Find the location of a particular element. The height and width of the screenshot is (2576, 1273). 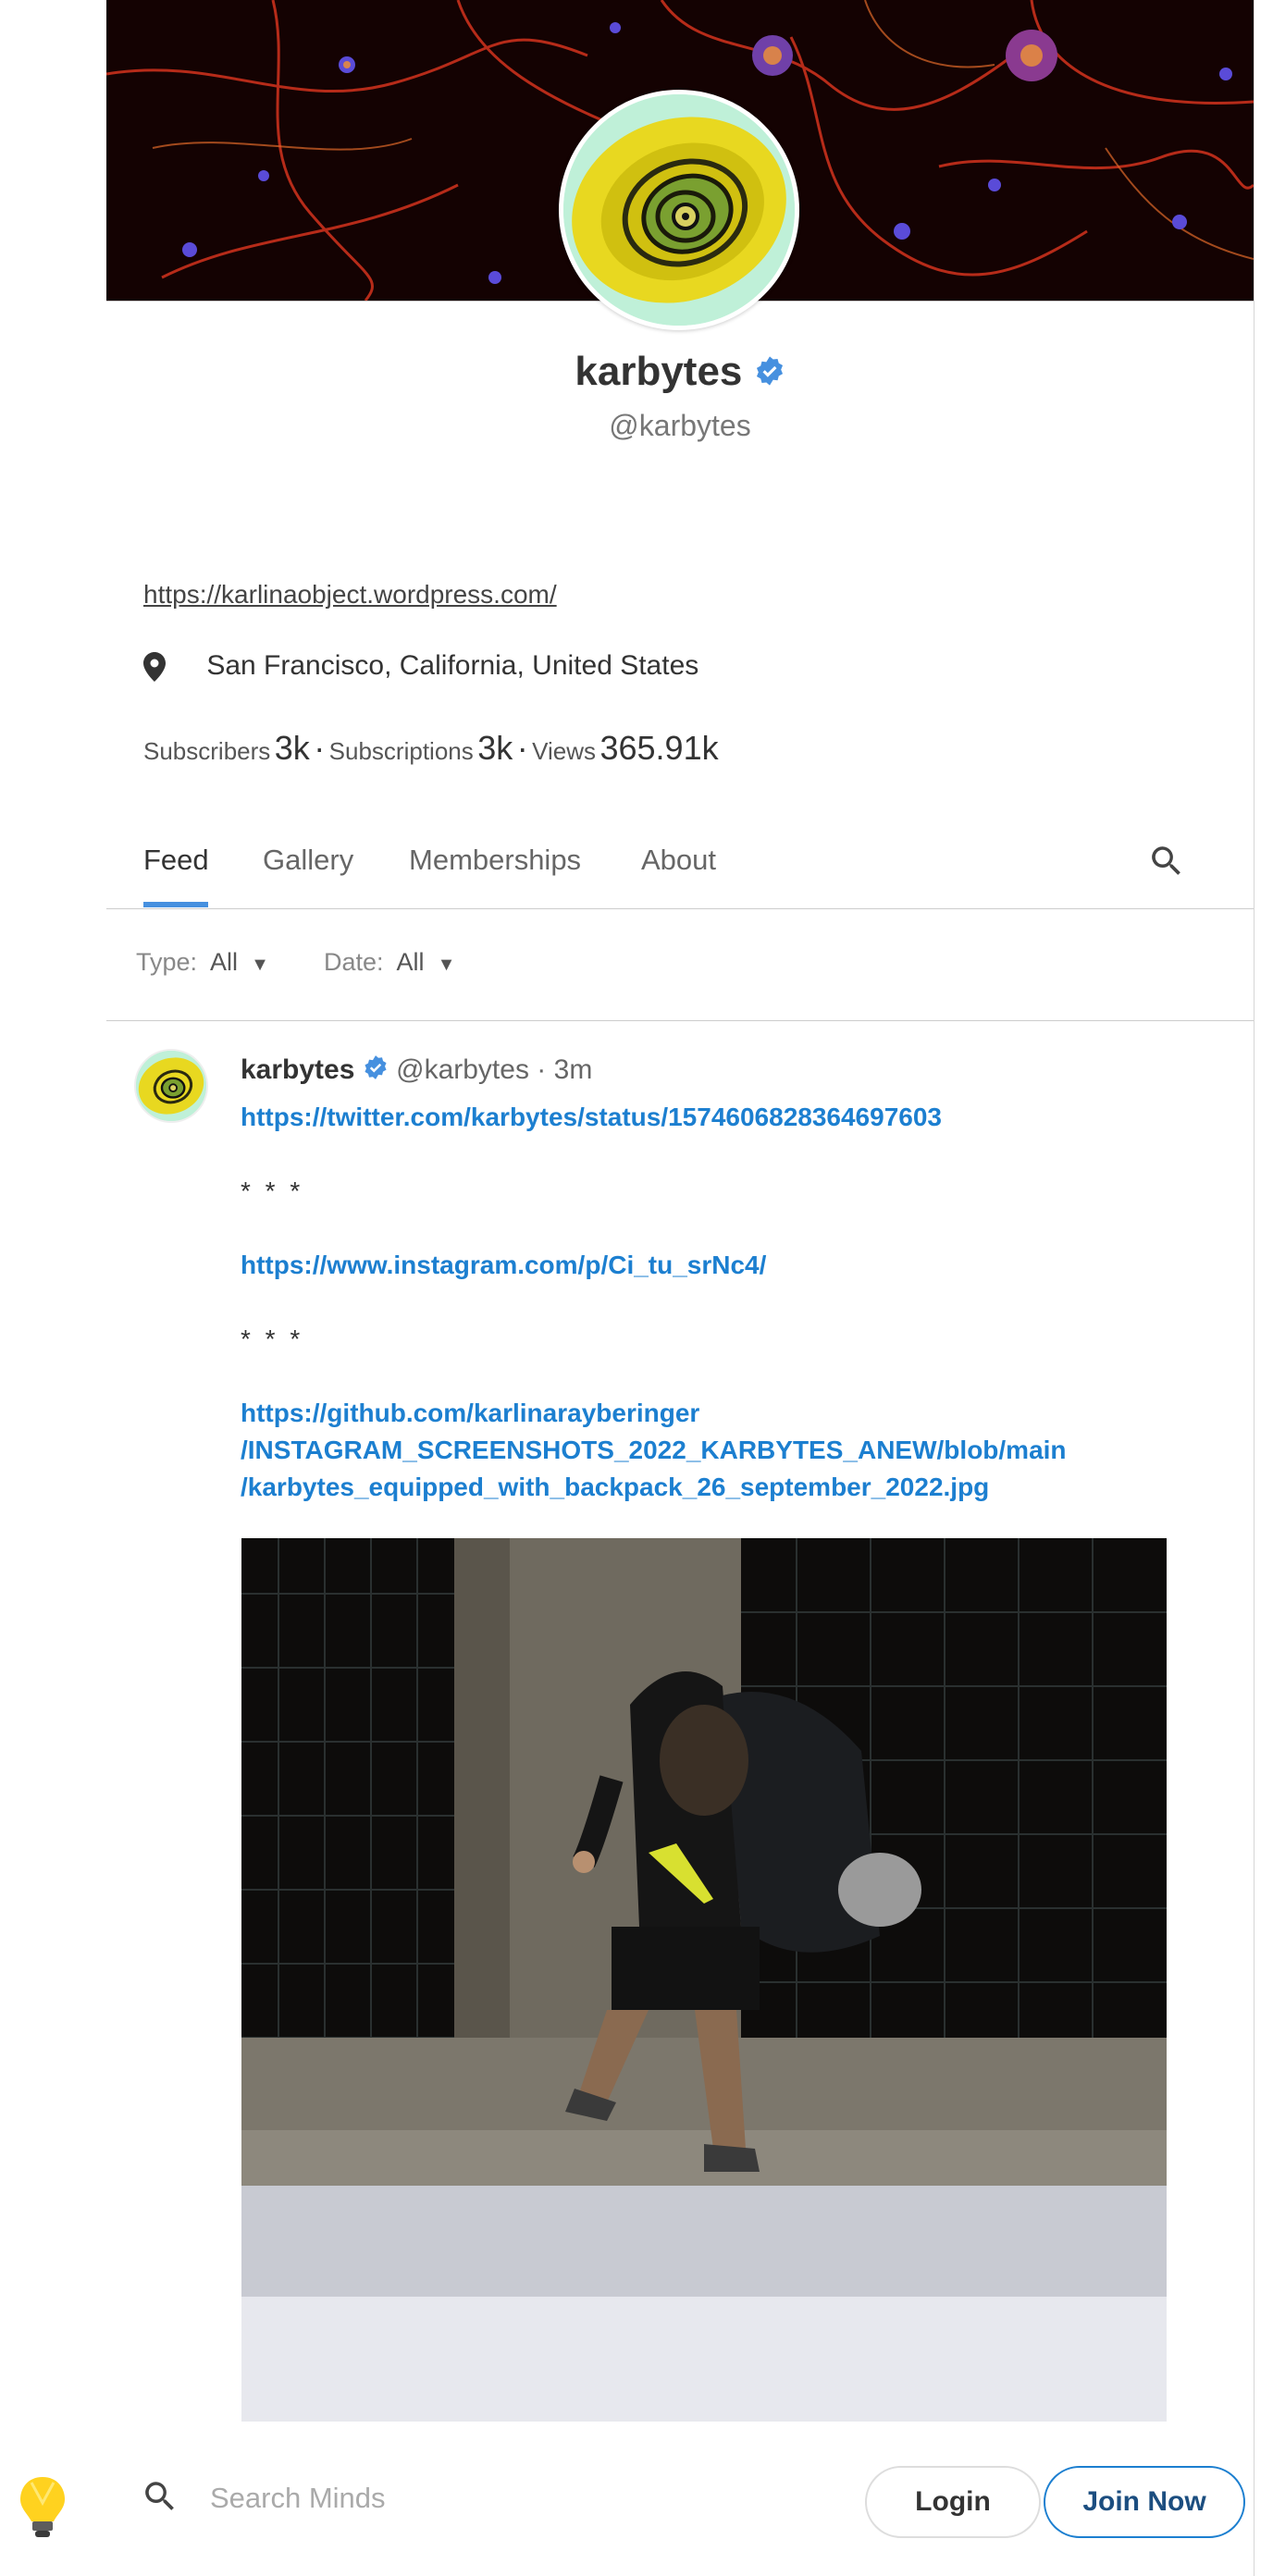

type-filter-label: Type: is located at coordinates (167, 962).